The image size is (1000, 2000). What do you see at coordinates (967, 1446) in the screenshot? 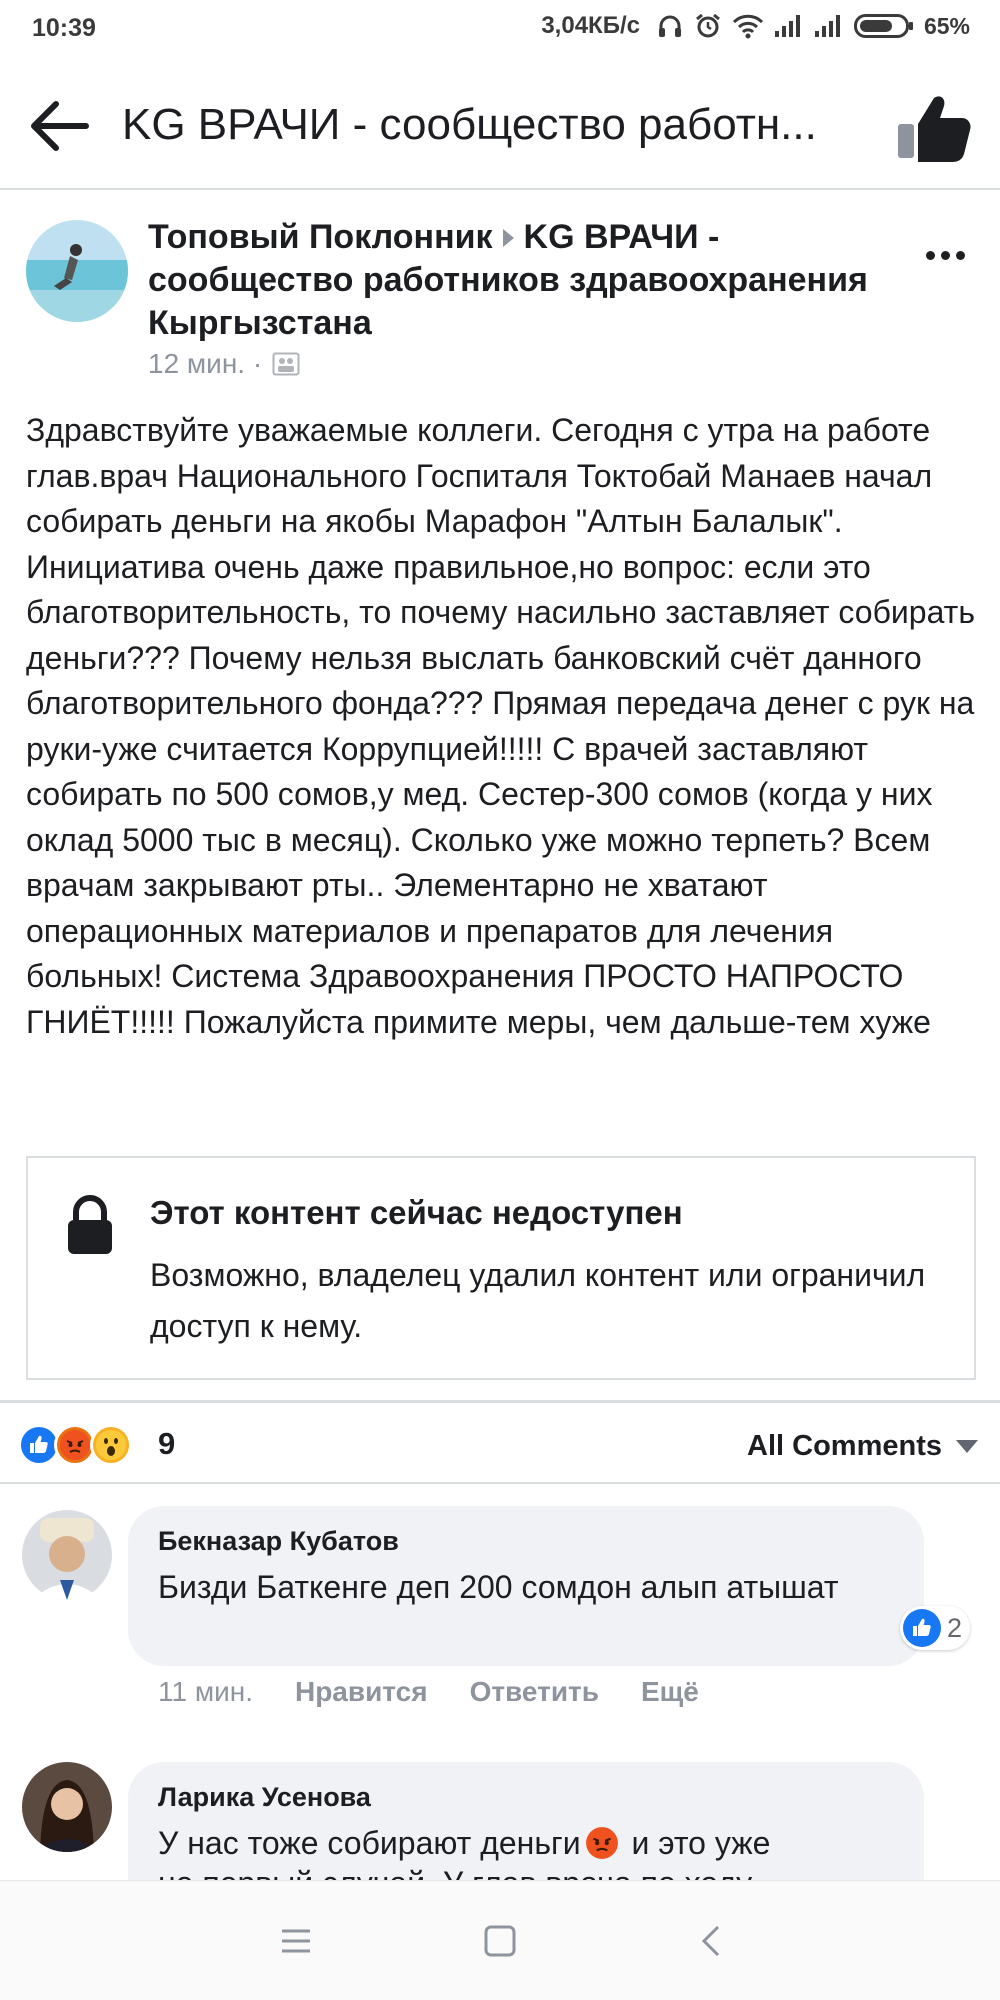
I see `chevron-down-icon` at bounding box center [967, 1446].